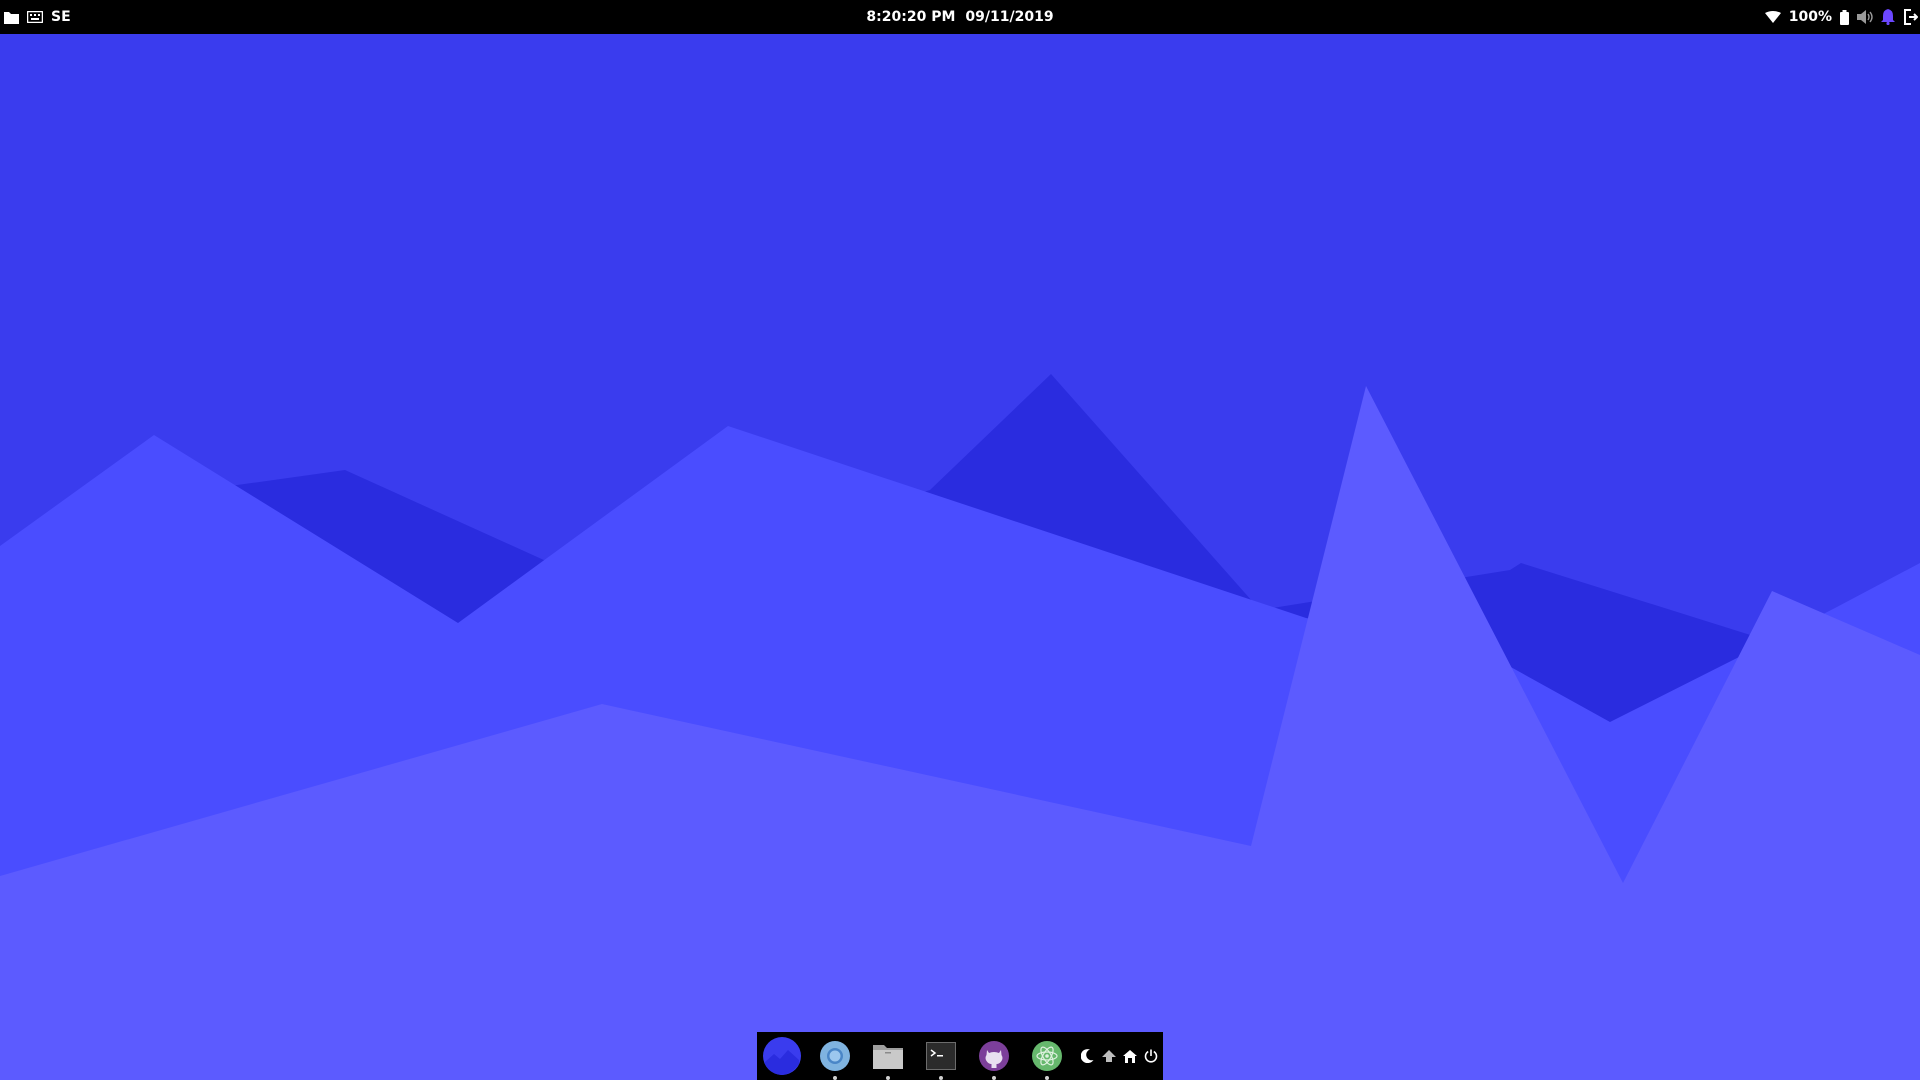 The height and width of the screenshot is (1080, 1920). What do you see at coordinates (61, 17) in the screenshot?
I see `keyboard-layout-indicator: SE` at bounding box center [61, 17].